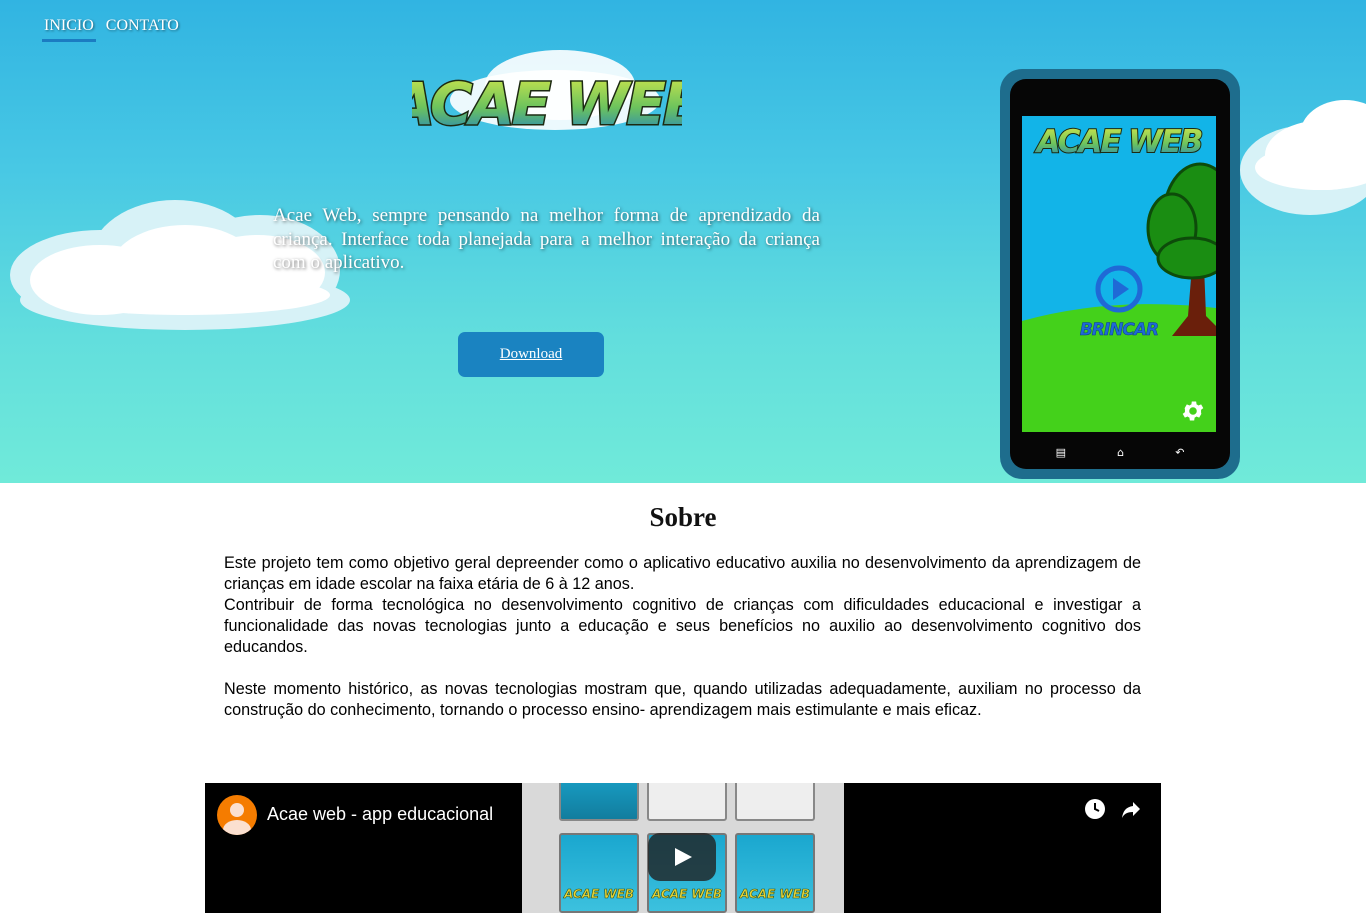 Image resolution: width=1366 pixels, height=913 pixels. Describe the element at coordinates (1119, 289) in the screenshot. I see `play-circle-icon` at that location.